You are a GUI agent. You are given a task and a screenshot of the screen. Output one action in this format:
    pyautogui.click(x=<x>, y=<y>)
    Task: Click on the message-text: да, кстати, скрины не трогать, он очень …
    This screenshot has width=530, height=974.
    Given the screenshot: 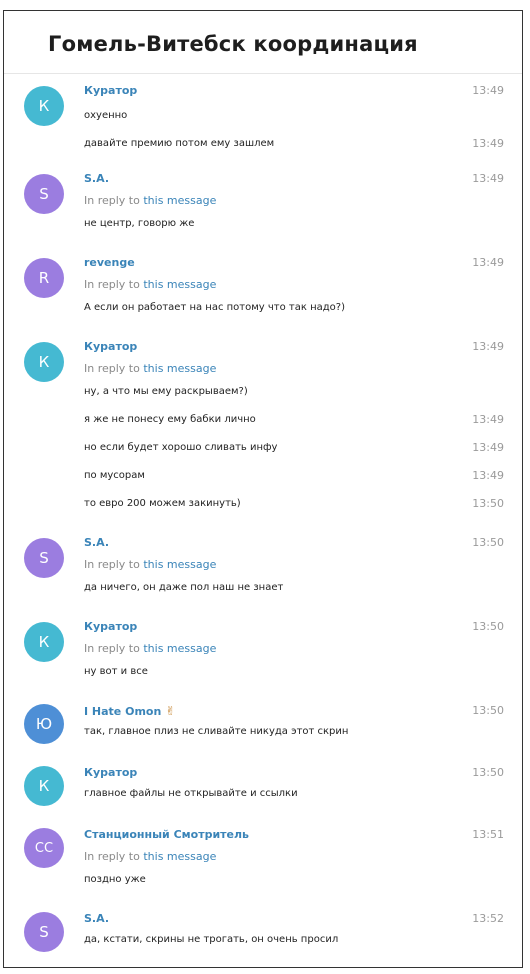 What is the action you would take?
    pyautogui.click(x=211, y=939)
    